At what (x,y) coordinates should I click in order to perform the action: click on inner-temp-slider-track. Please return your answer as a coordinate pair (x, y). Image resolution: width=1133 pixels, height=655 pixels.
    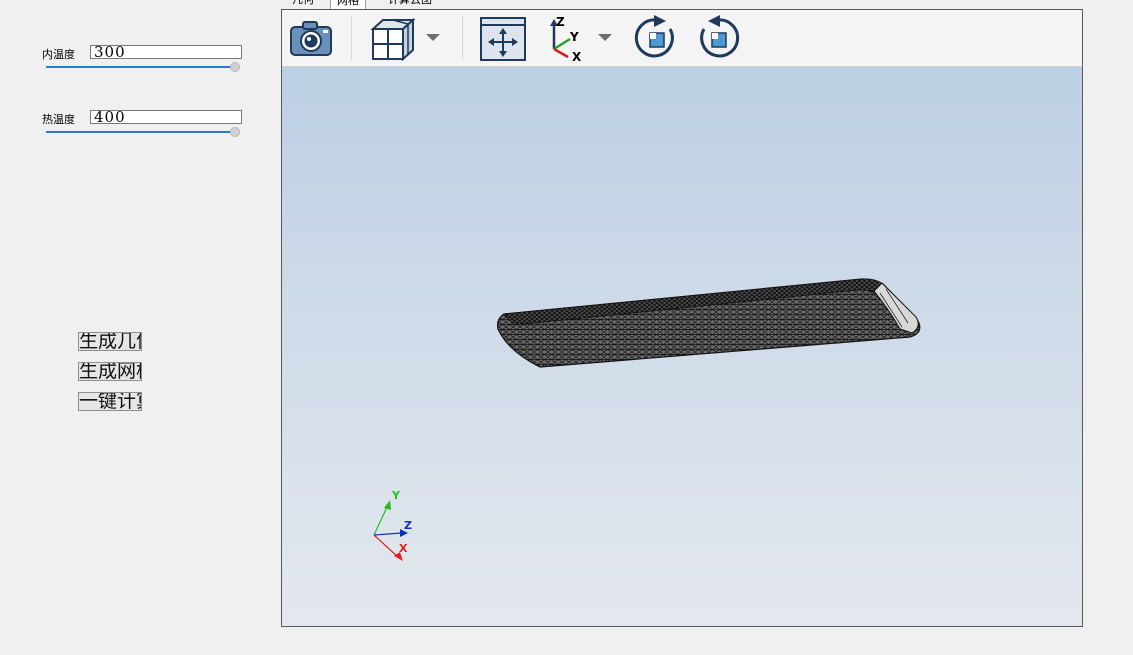
    Looking at the image, I should click on (140, 67).